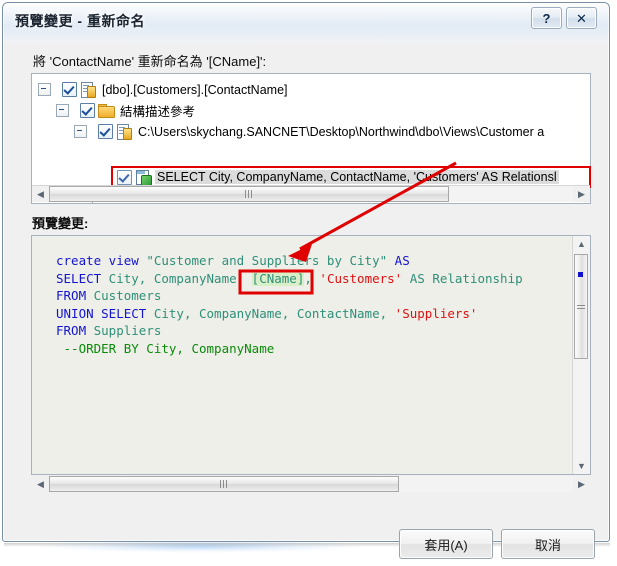  What do you see at coordinates (581, 244) in the screenshot?
I see `scroll-up-icon: ▲` at bounding box center [581, 244].